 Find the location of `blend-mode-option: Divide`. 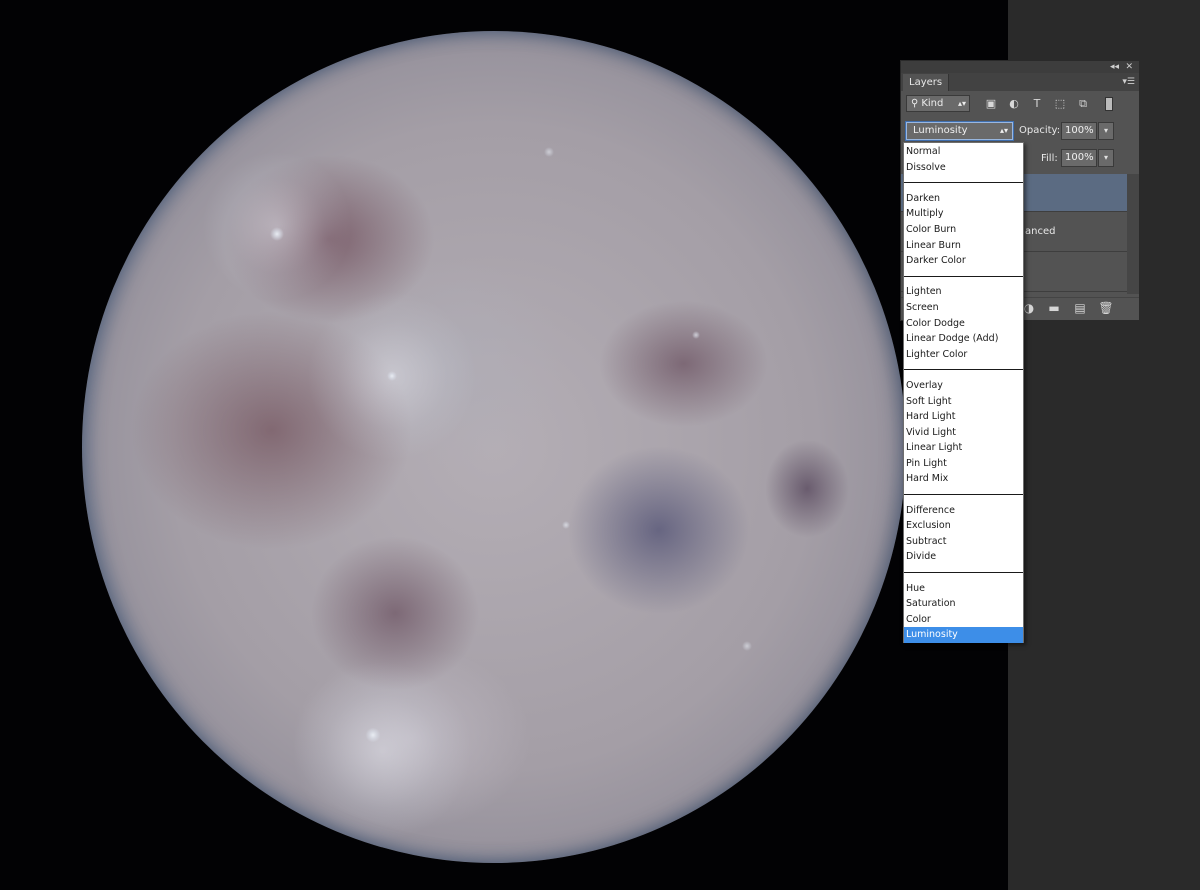

blend-mode-option: Divide is located at coordinates (963, 557).